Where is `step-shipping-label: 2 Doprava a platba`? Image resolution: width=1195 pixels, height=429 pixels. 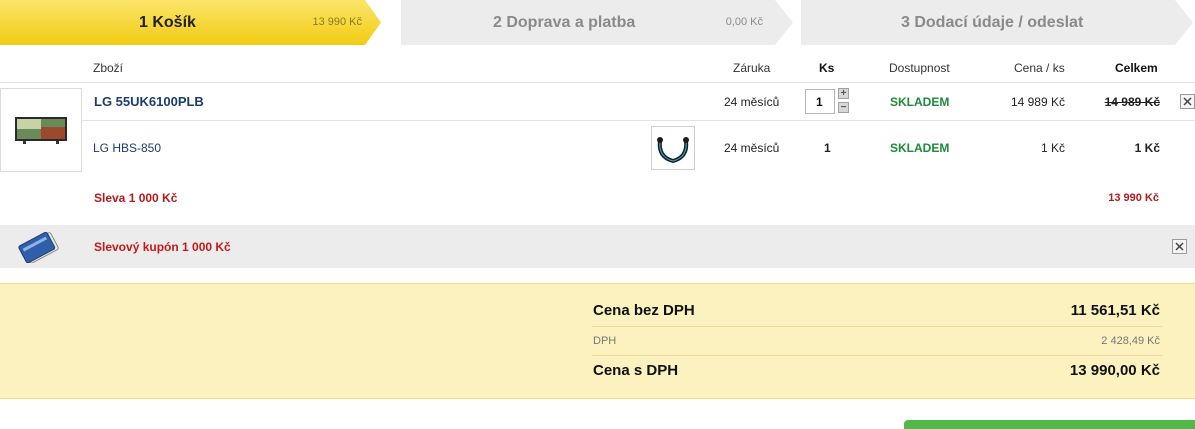
step-shipping-label: 2 Doprava a platba is located at coordinates (564, 22).